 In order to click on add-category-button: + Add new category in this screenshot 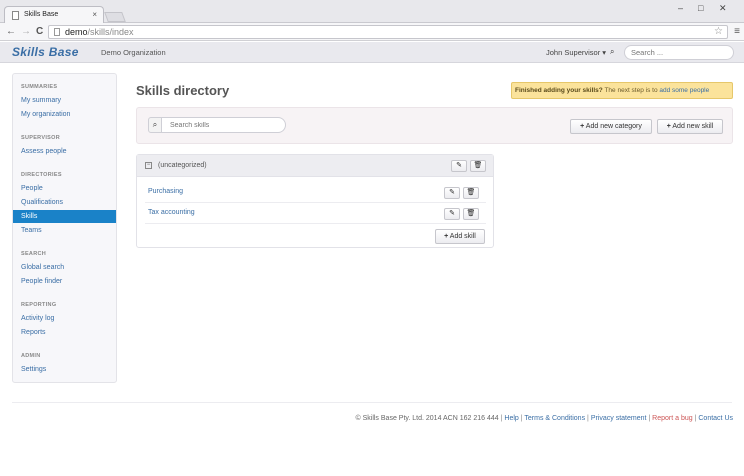, I will do `click(611, 126)`.